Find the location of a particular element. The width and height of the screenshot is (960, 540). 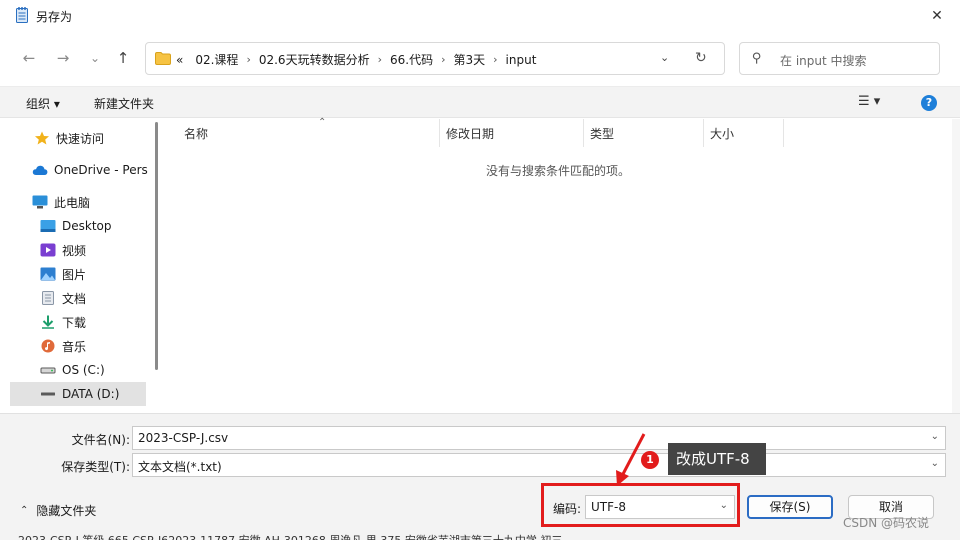

column-header-date: 修改日期 is located at coordinates (512, 133).